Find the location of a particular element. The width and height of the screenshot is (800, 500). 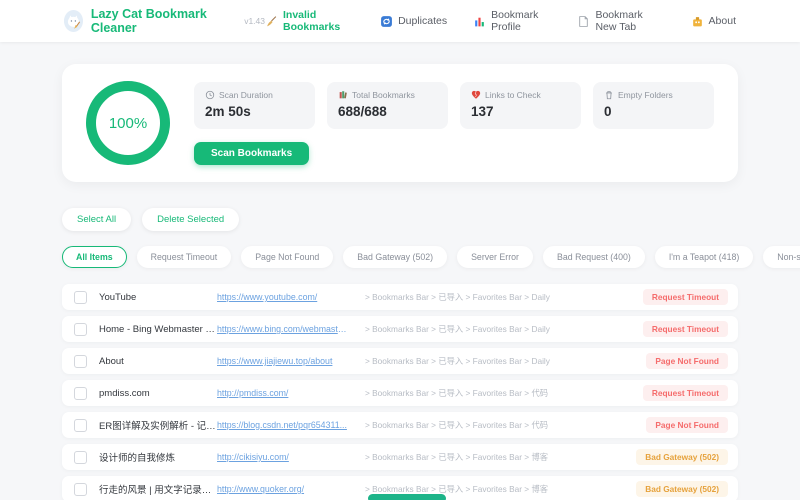

nav-item-label: About is located at coordinates (722, 21).